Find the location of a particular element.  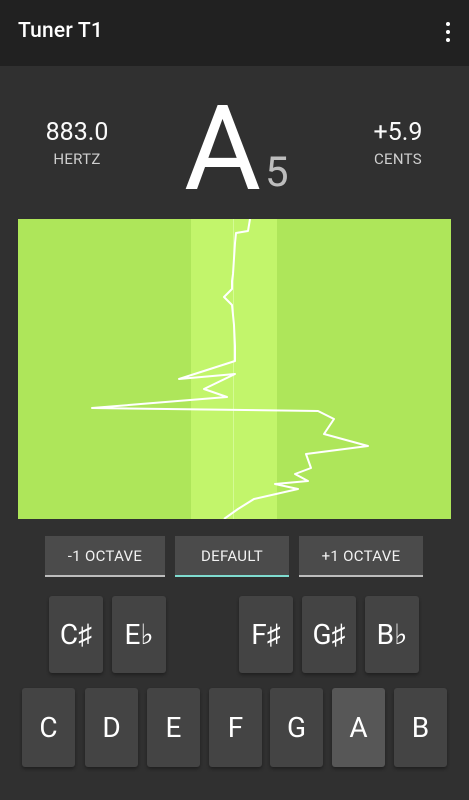

key-c: C is located at coordinates (48, 727).